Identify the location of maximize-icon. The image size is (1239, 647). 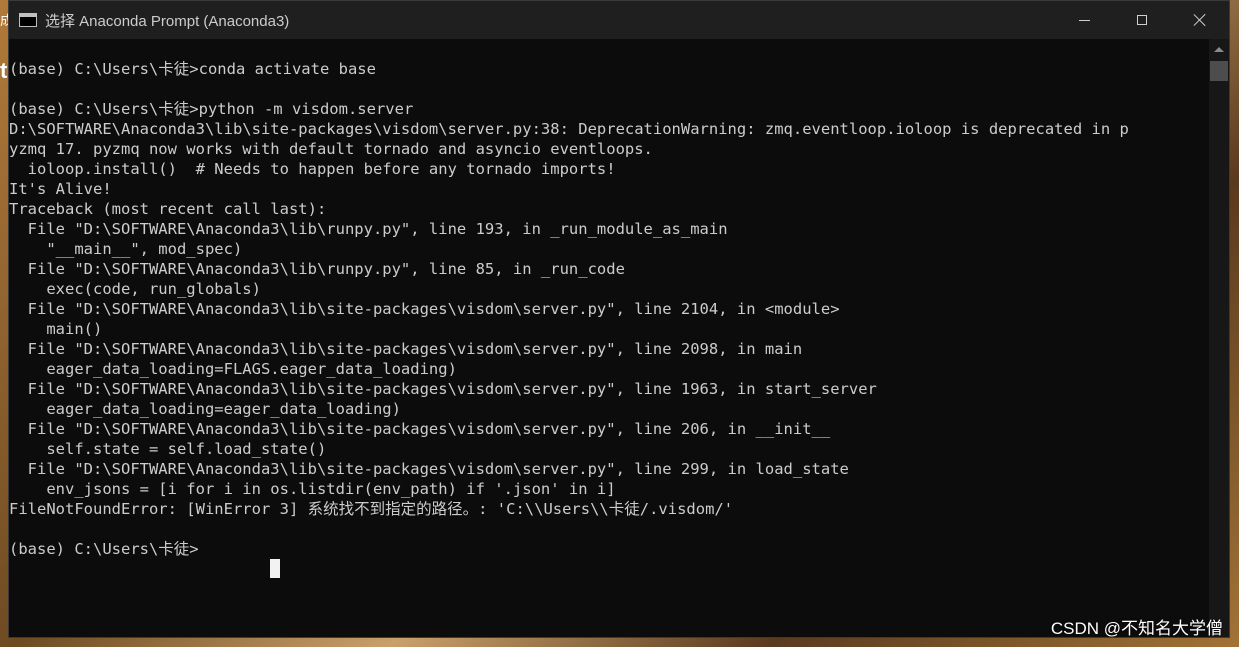
(1142, 20).